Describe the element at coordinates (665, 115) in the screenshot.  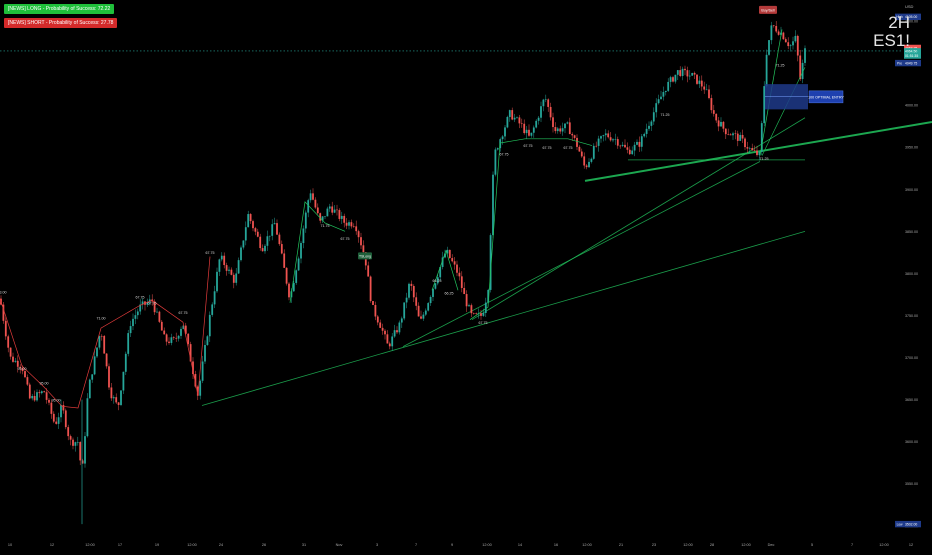
I see `pivot-annotation: 71.25` at that location.